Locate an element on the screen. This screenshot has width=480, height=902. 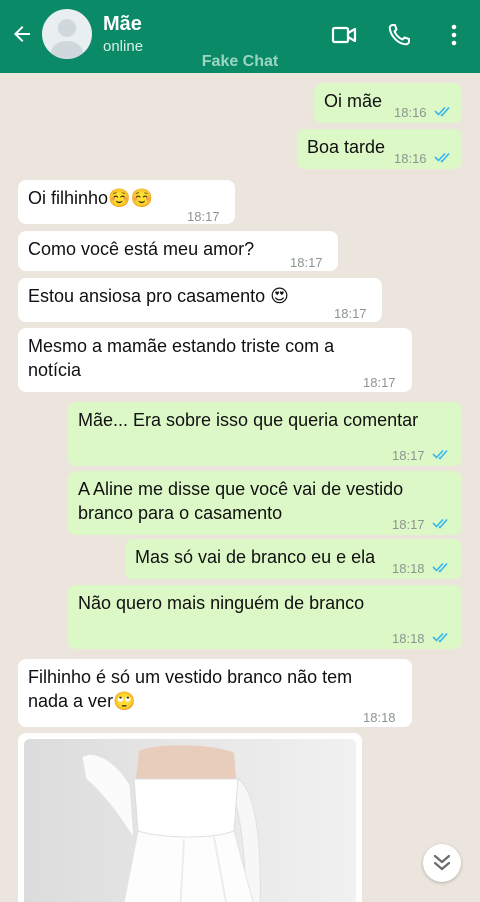
fake-chat-watermark: Fake Chat is located at coordinates (240, 61).